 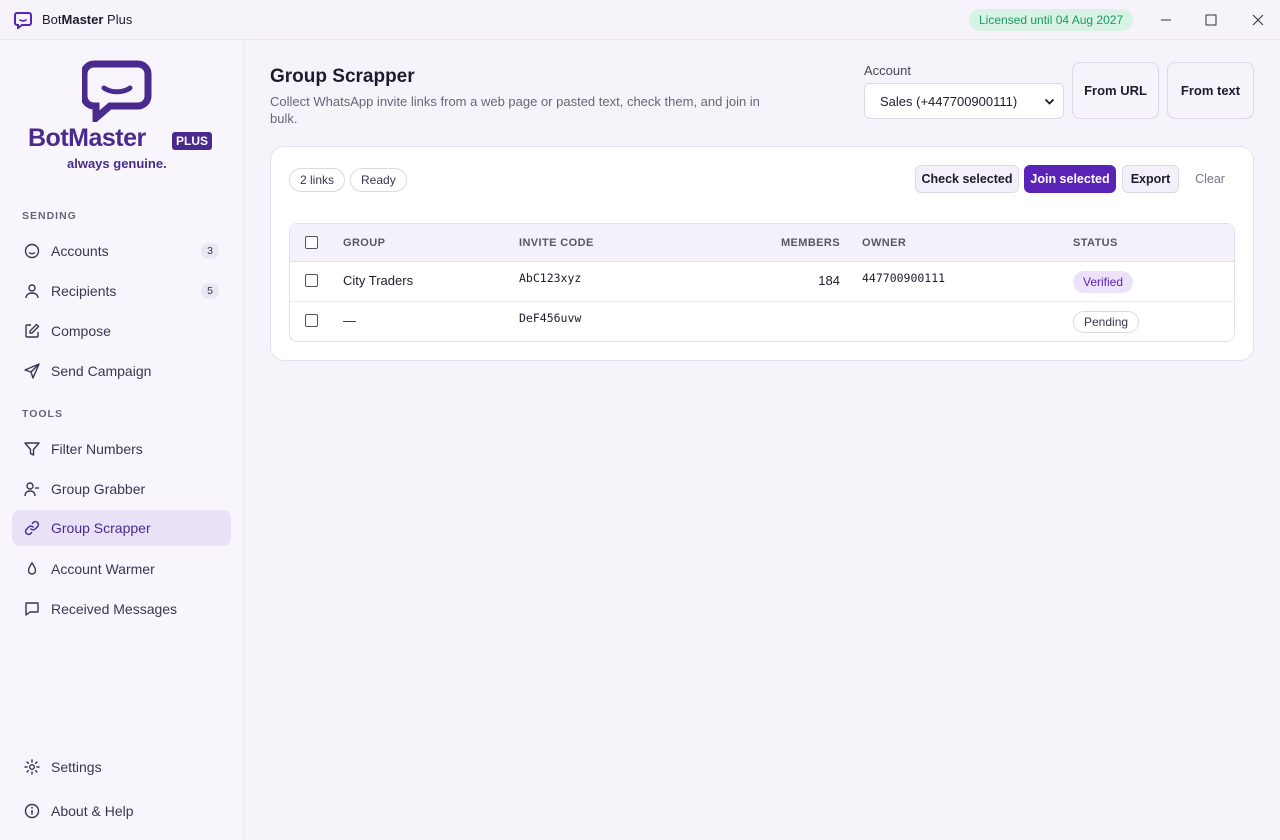 I want to click on sidebar-item-group-grabber: Group Grabber, so click(x=121, y=489).